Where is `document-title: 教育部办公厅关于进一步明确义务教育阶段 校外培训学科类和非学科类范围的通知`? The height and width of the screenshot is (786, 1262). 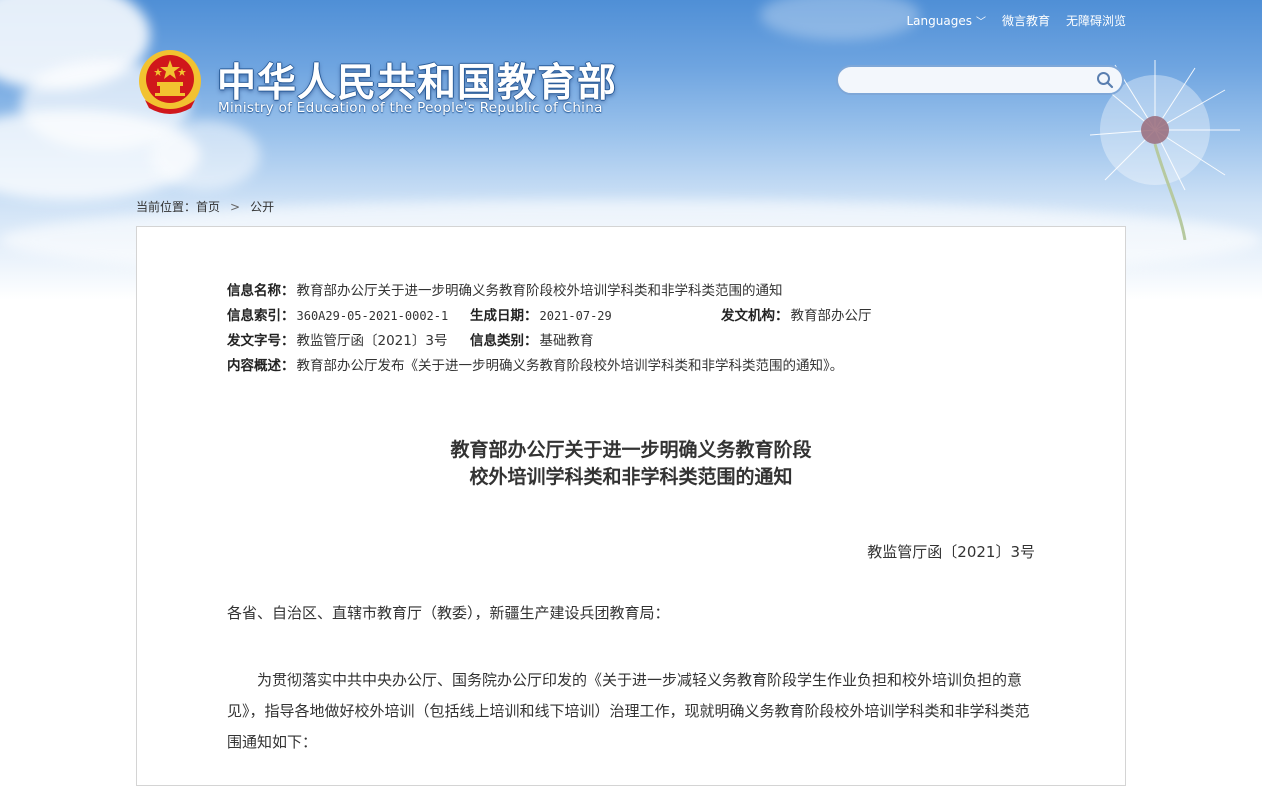 document-title: 教育部办公厅关于进一步明确义务教育阶段 校外培训学科类和非学科类范围的通知 is located at coordinates (631, 464).